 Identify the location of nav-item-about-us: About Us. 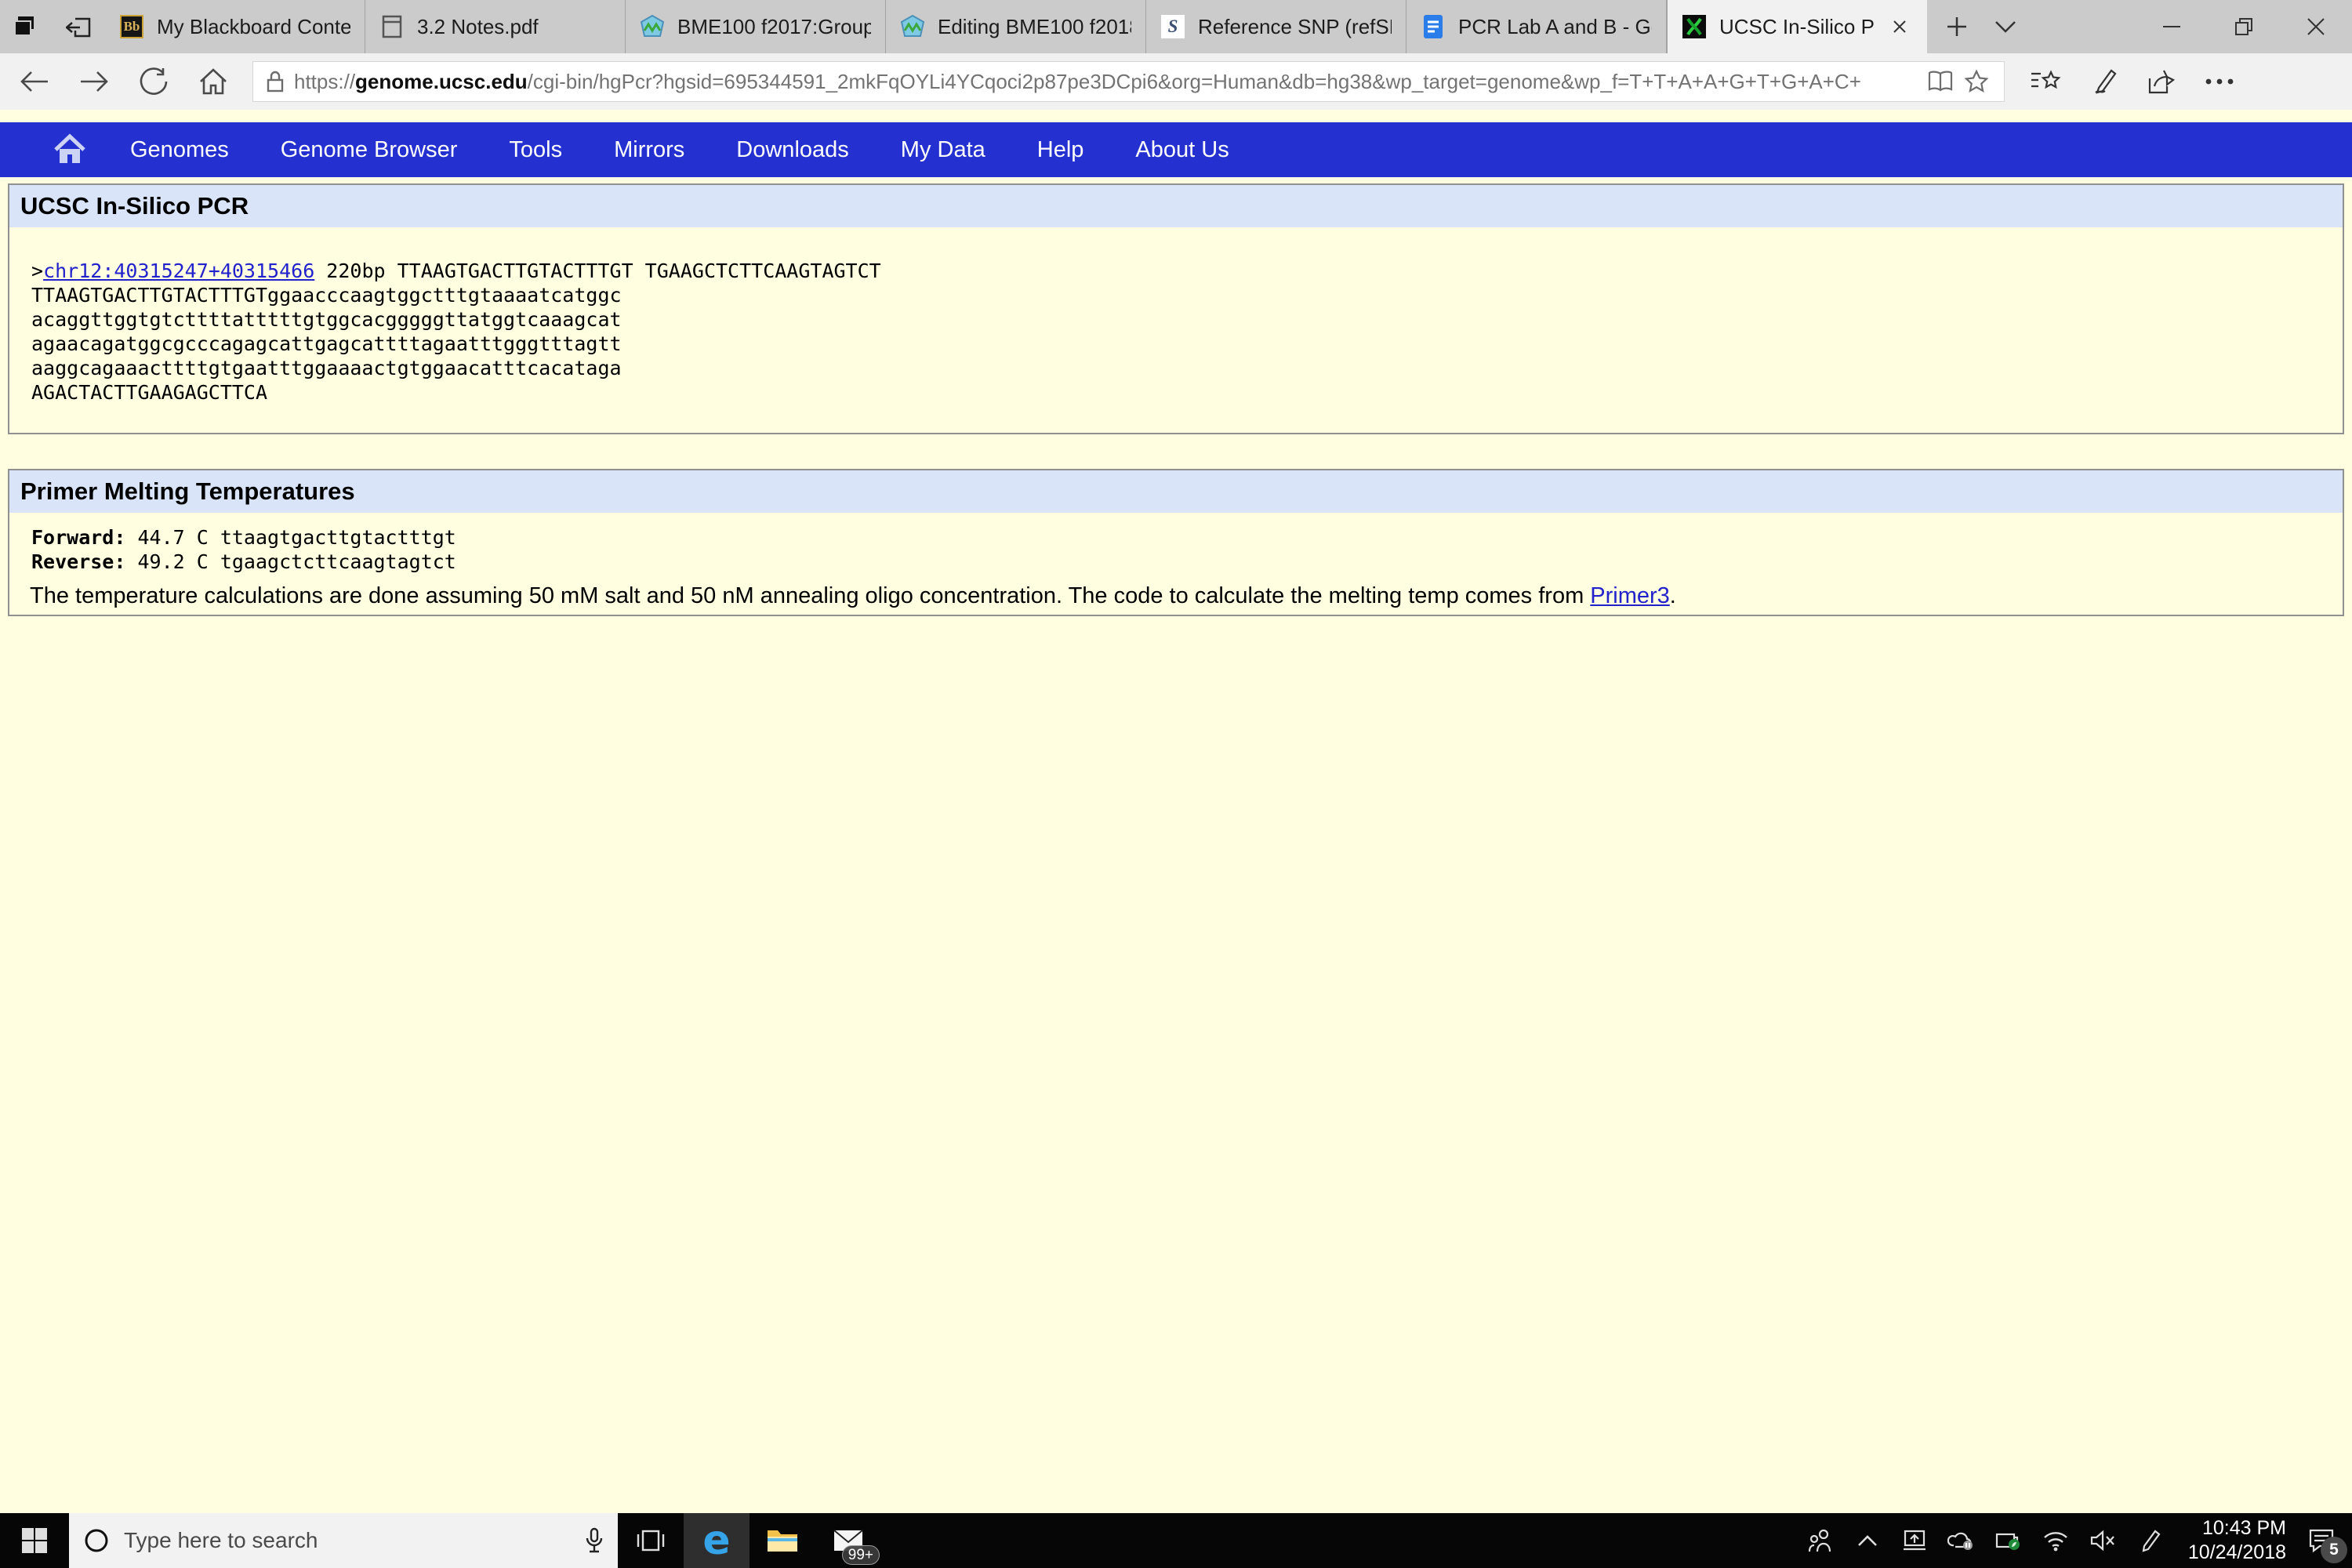
(1182, 150).